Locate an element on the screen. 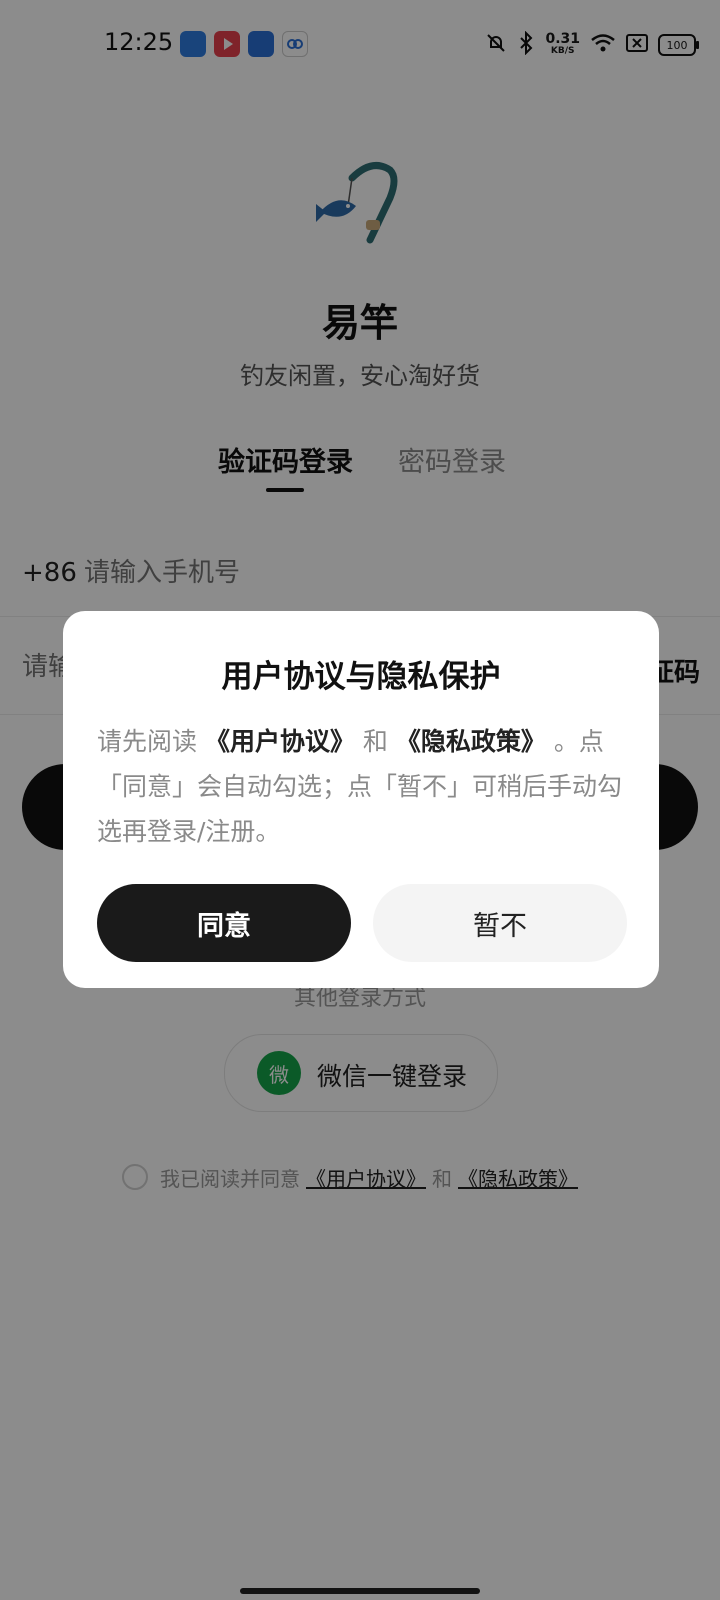 The width and height of the screenshot is (720, 1600). dialog-title: 用户协议与隐私保护 is located at coordinates (361, 677).